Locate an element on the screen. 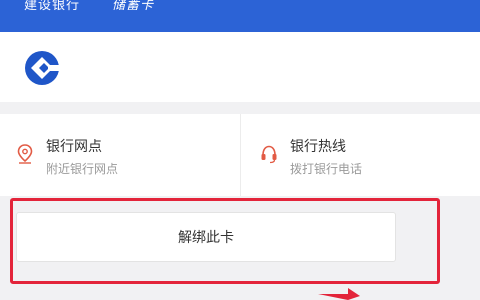  service-title: 银行热线 is located at coordinates (318, 147).